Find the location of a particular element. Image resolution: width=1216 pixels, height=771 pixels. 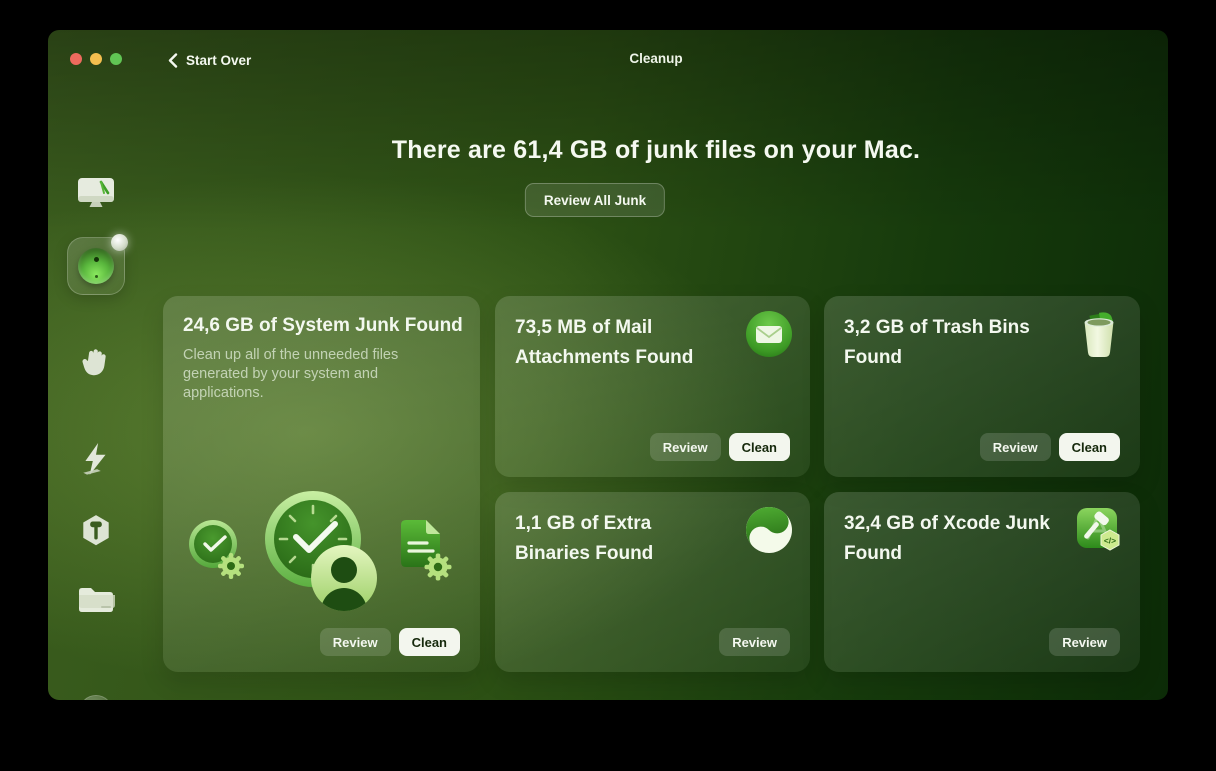

window-title: Cleanup is located at coordinates (656, 58).